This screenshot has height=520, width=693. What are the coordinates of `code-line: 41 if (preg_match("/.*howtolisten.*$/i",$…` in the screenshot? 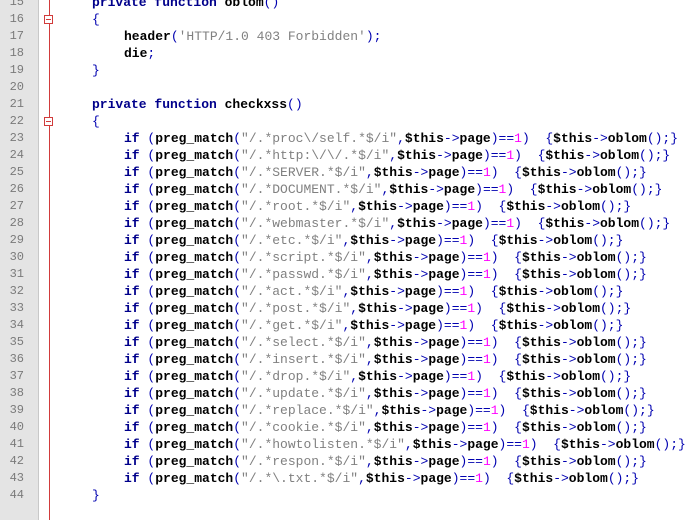 It's located at (346, 444).